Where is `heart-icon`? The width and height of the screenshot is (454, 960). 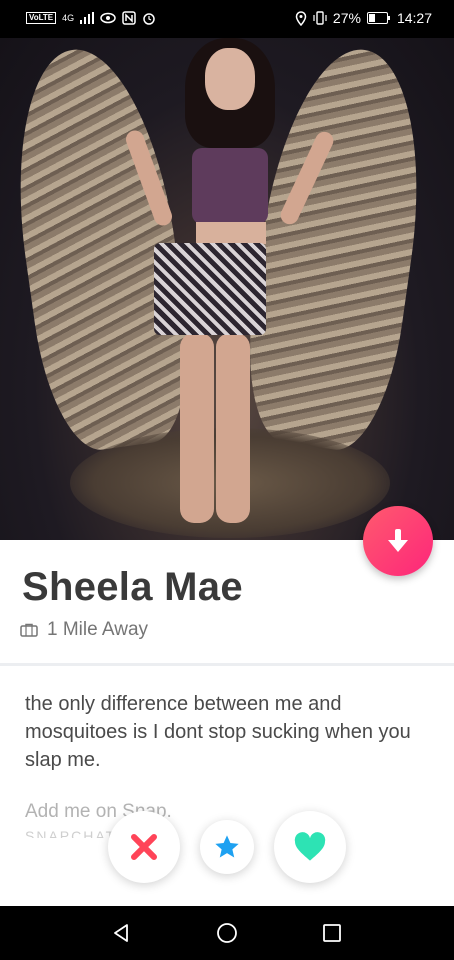 heart-icon is located at coordinates (310, 846).